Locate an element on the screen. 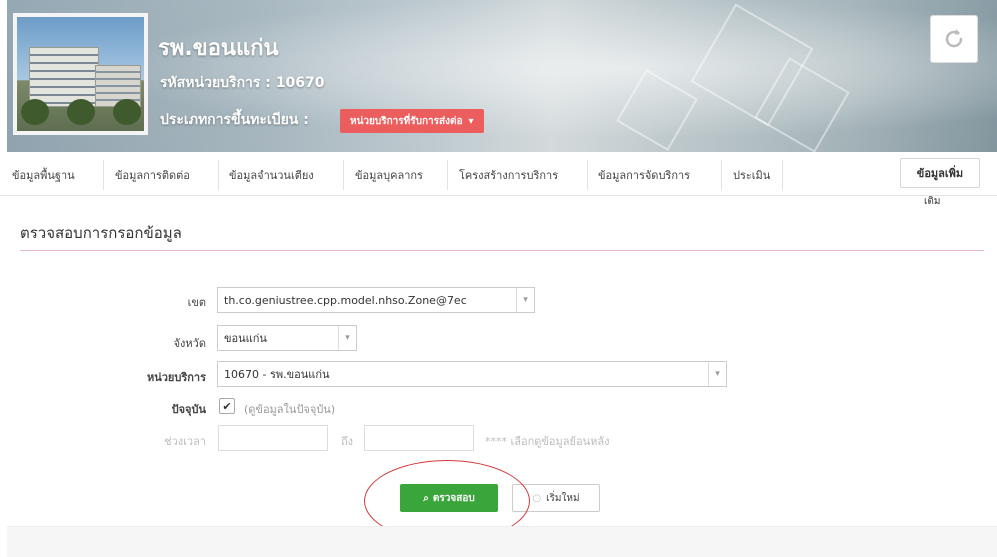 The width and height of the screenshot is (997, 557). tab-personnel: ข้อมูลบุคลากร is located at coordinates (389, 174).